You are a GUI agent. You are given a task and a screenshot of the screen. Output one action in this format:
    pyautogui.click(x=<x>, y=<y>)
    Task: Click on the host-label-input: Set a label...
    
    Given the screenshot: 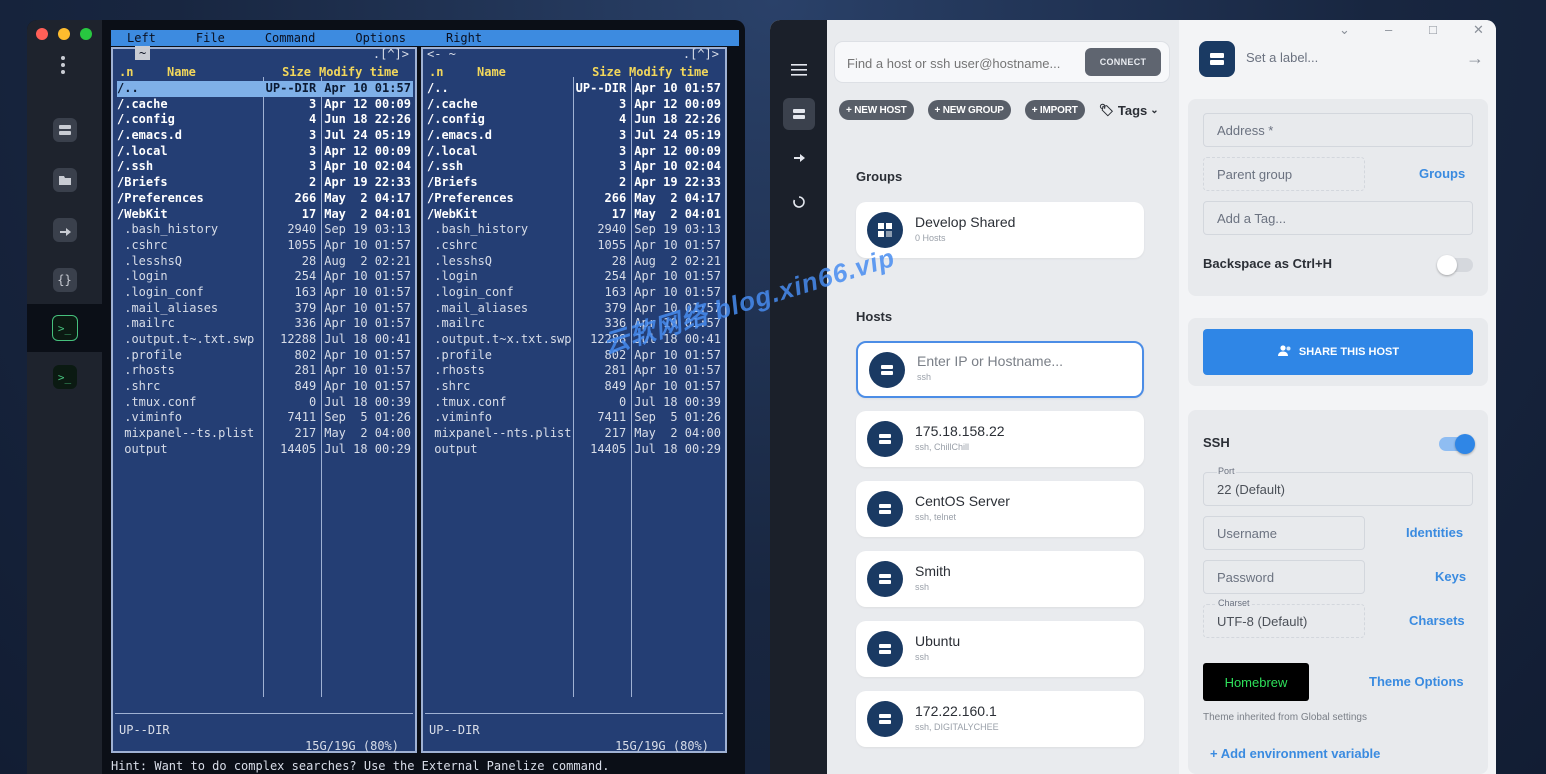 What is the action you would take?
    pyautogui.click(x=1282, y=57)
    